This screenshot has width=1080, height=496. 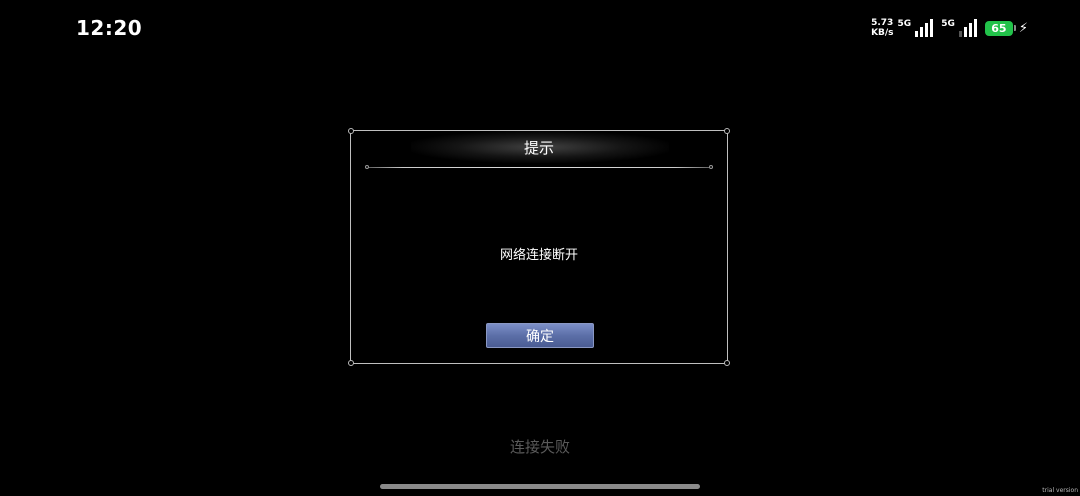 I want to click on network-type-2: 5G, so click(x=948, y=24).